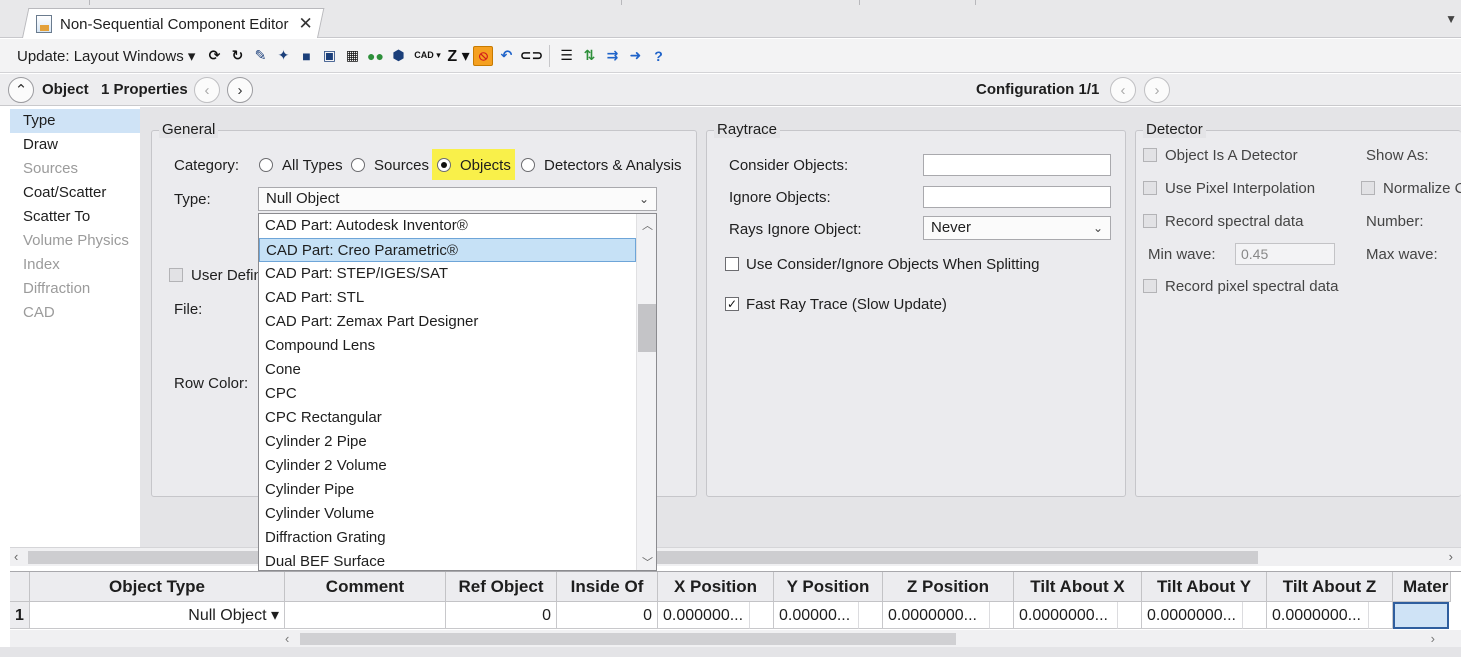 The height and width of the screenshot is (657, 1461). I want to click on grid-view-icon: ▦, so click(352, 56).